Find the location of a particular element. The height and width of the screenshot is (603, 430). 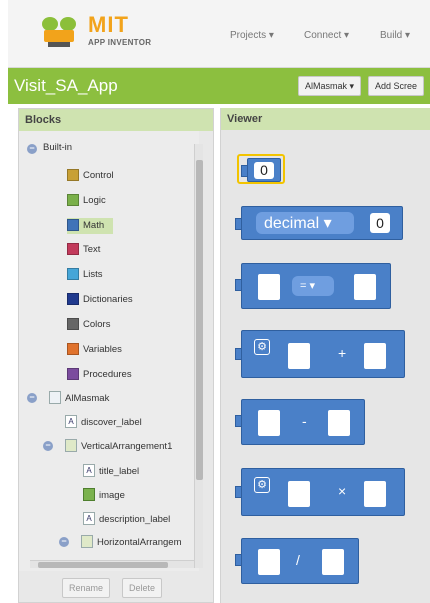

divide-operator: / is located at coordinates (298, 560).